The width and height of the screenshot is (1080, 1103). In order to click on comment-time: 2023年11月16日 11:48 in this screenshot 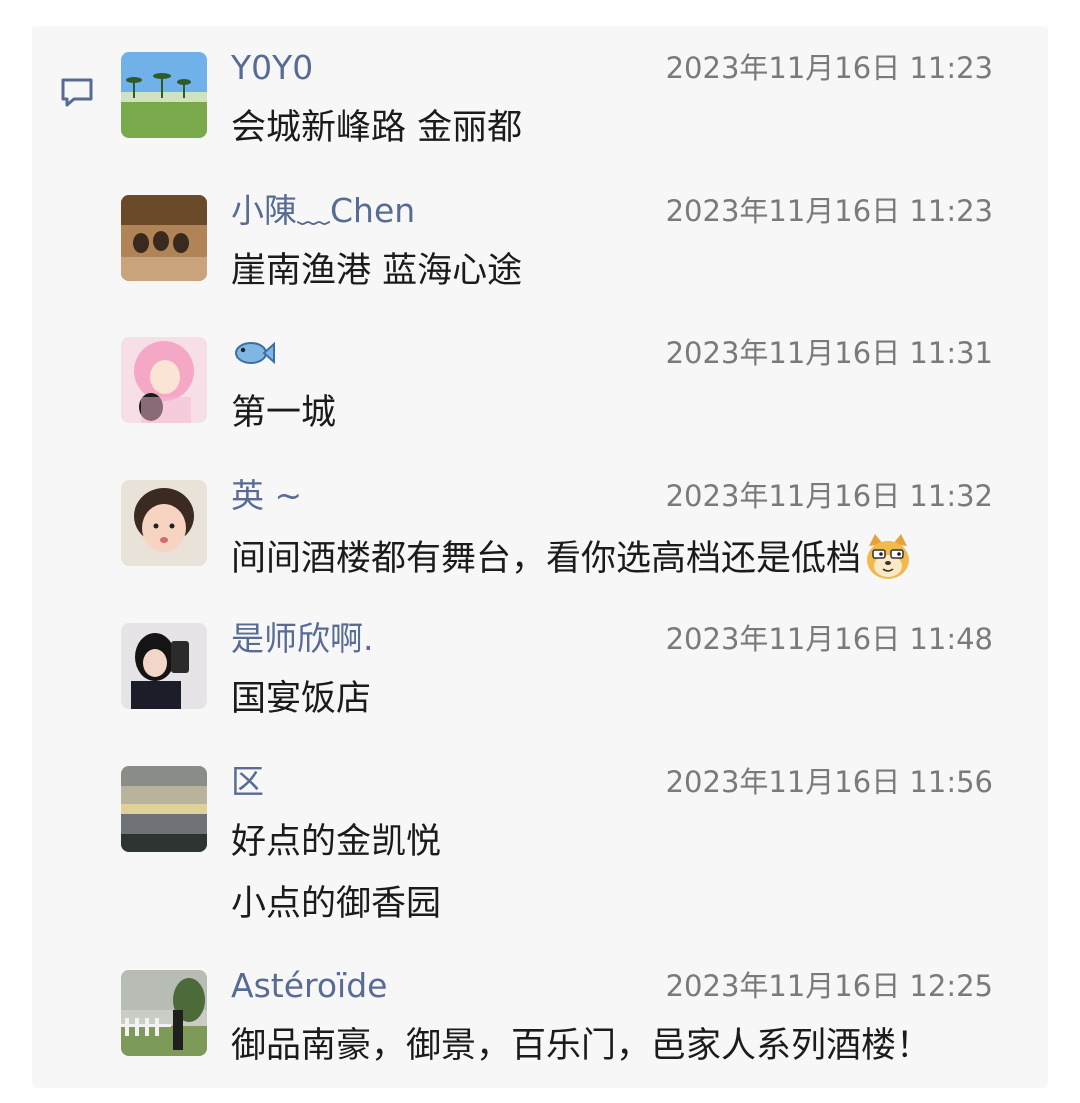, I will do `click(829, 639)`.